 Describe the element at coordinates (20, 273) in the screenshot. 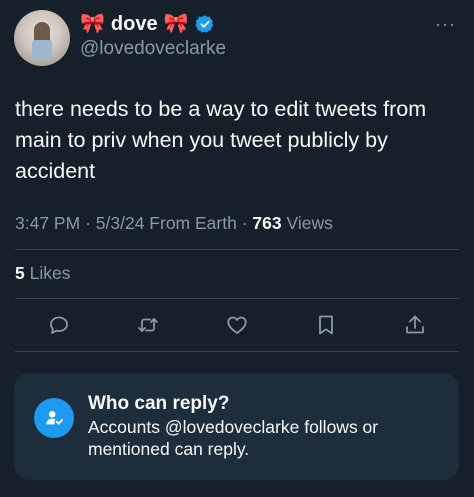

I see `likes-count: 5` at that location.